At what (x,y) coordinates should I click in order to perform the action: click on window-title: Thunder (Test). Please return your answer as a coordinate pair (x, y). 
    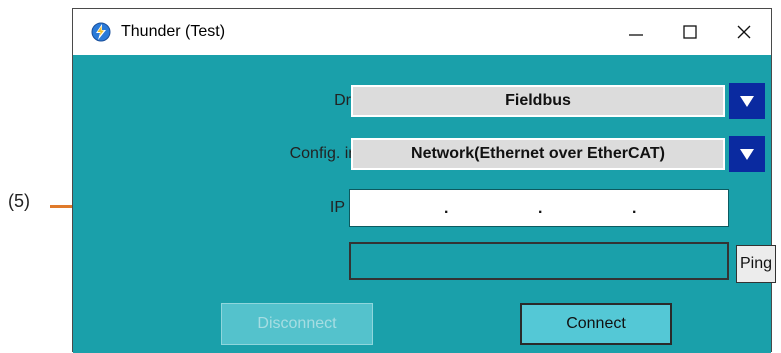
    Looking at the image, I should click on (173, 31).